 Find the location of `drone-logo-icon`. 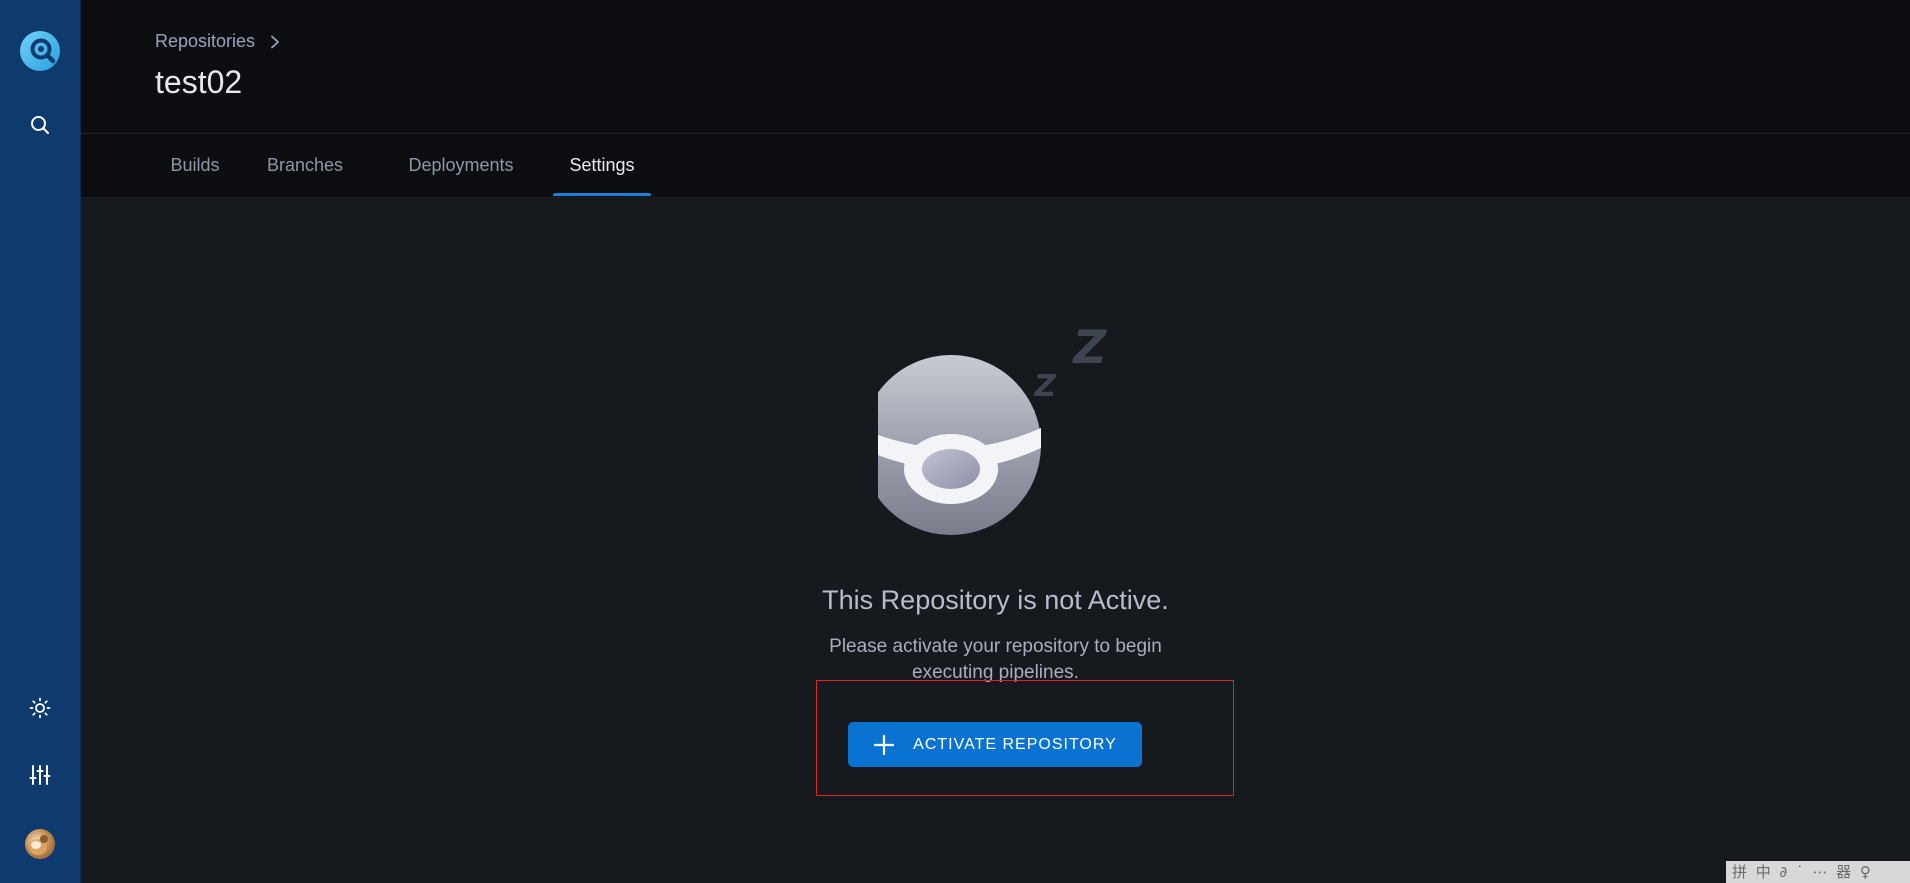

drone-logo-icon is located at coordinates (40, 51).